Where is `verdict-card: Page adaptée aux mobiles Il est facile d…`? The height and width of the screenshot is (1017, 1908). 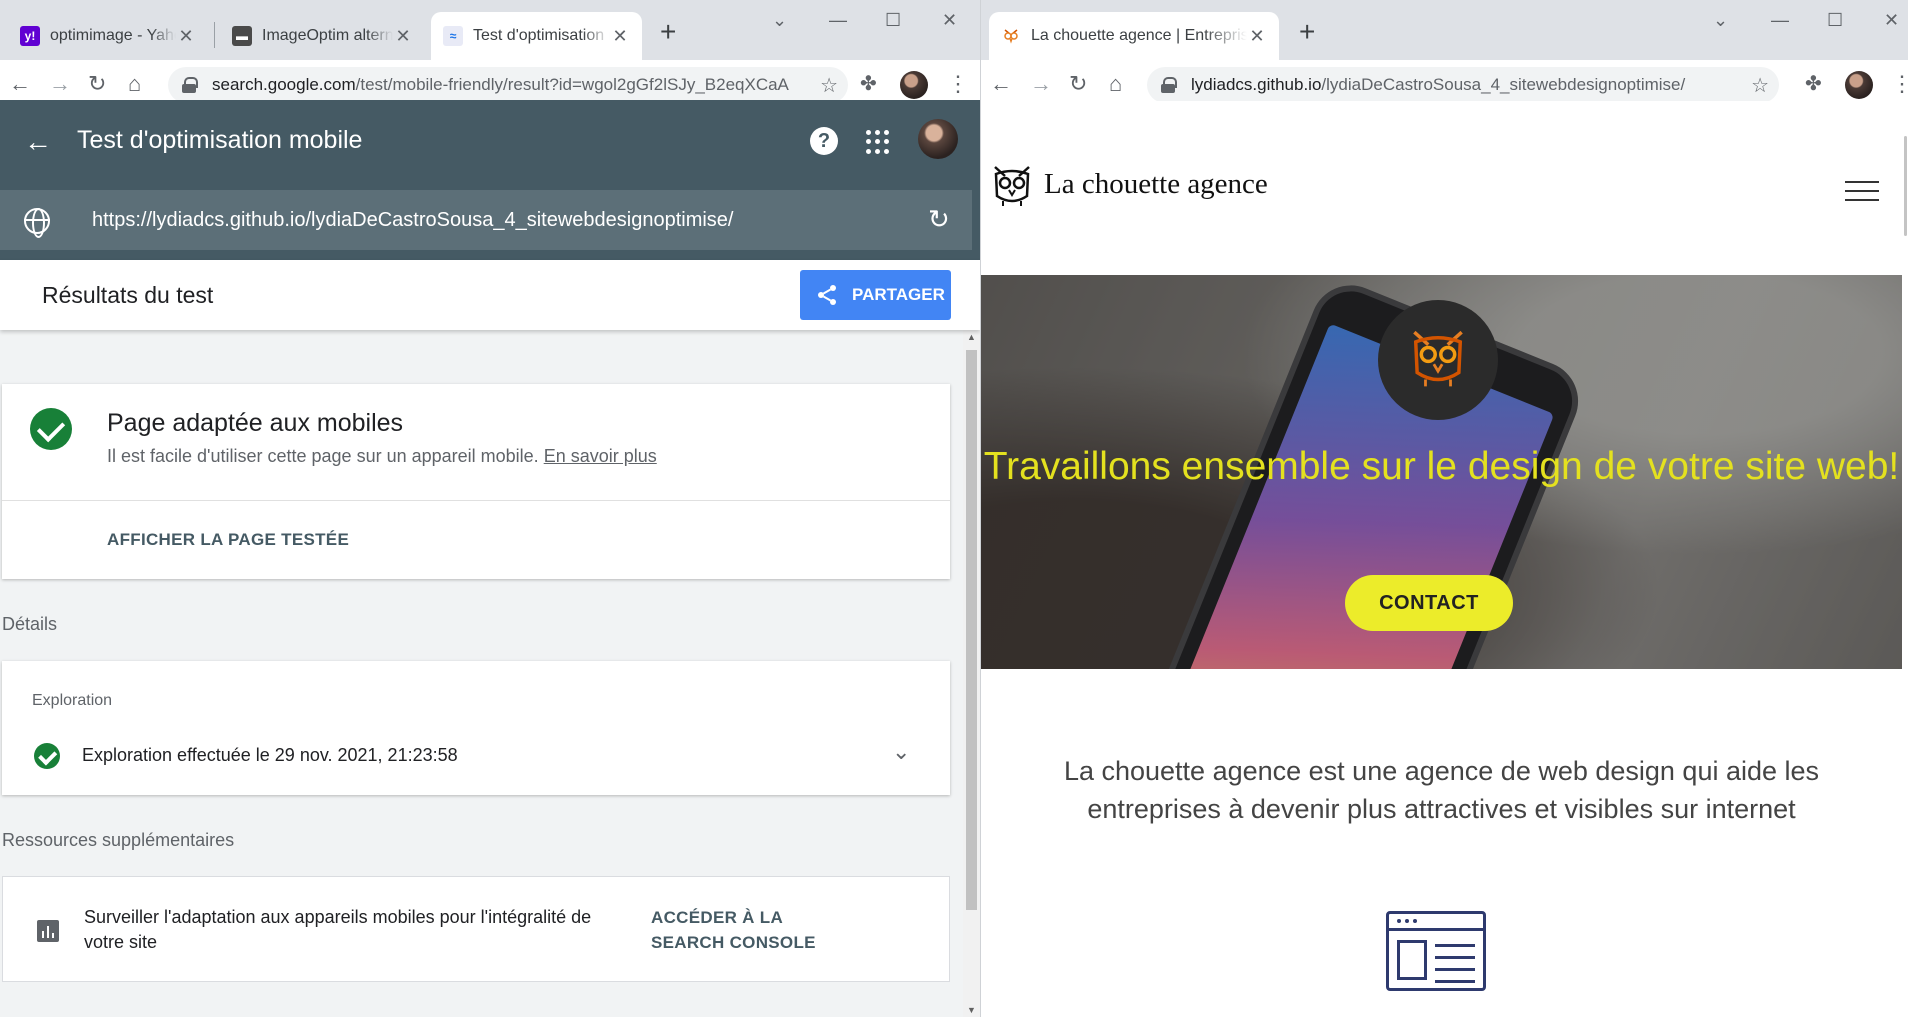
verdict-card: Page adaptée aux mobiles Il est facile d… is located at coordinates (476, 481).